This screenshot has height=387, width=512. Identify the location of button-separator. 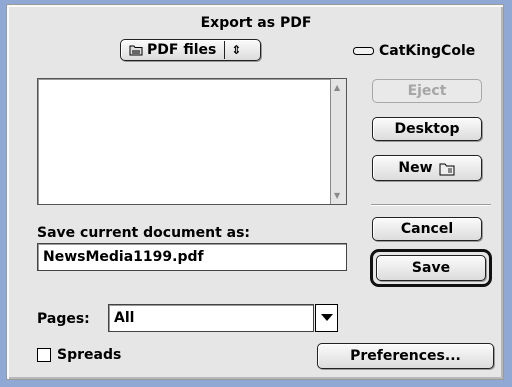
(431, 205).